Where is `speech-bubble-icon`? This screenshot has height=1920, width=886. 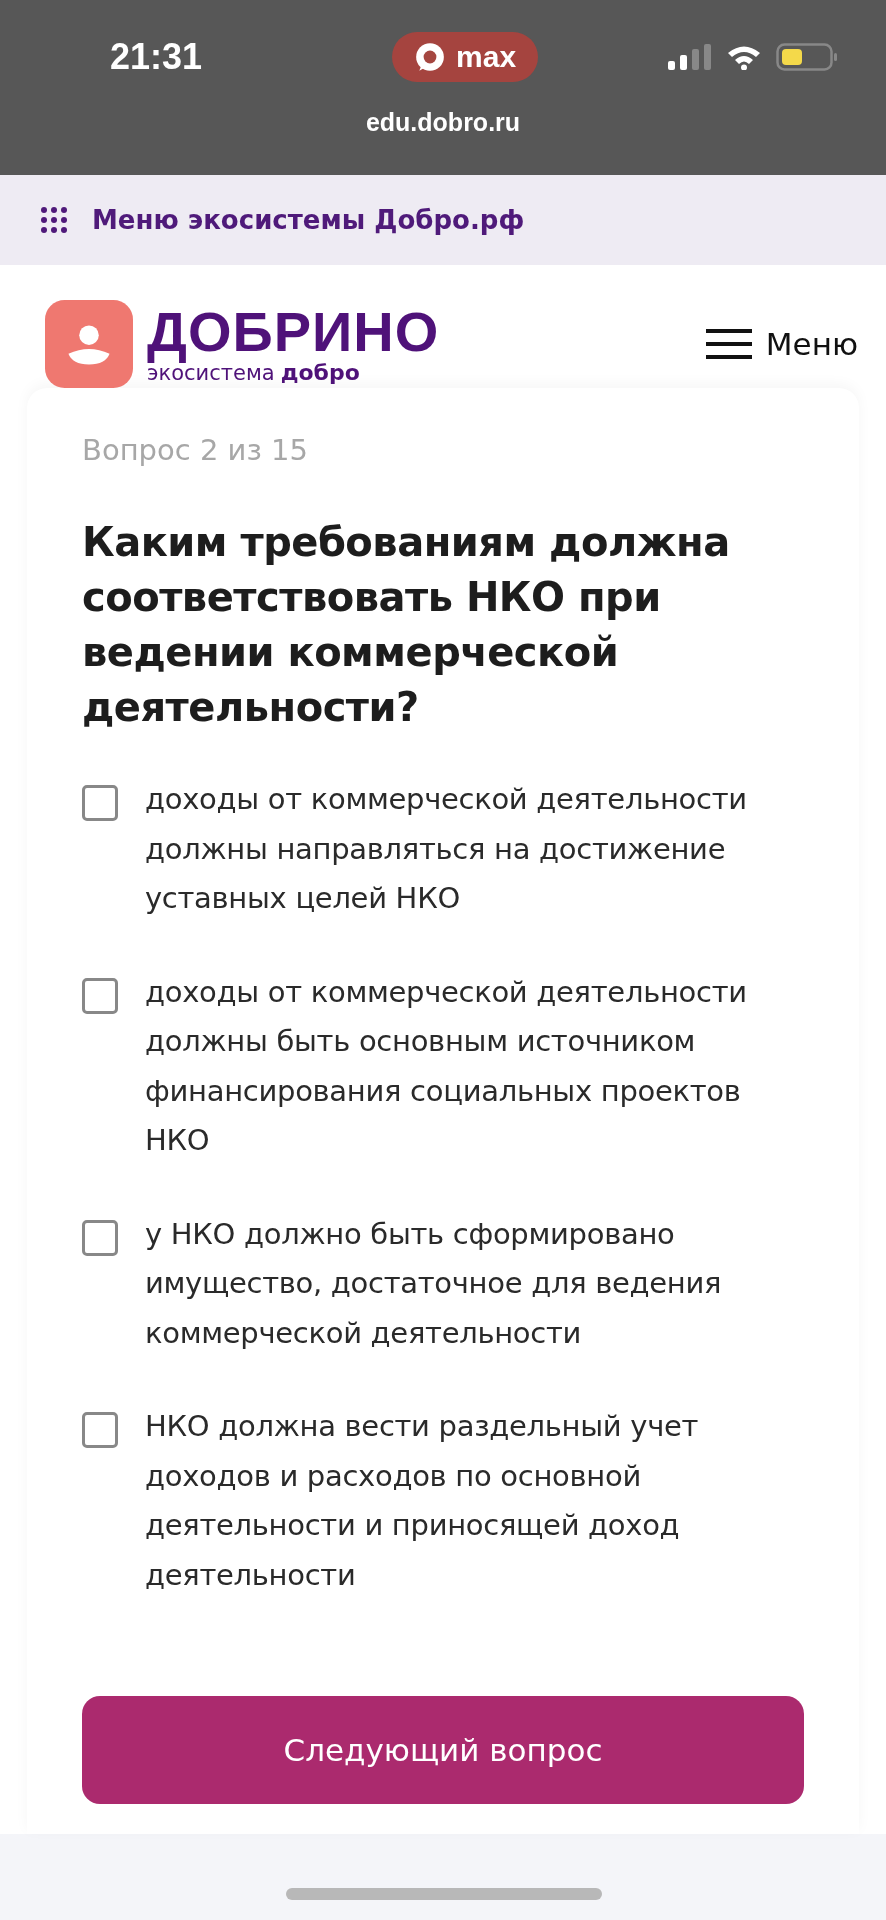 speech-bubble-icon is located at coordinates (430, 57).